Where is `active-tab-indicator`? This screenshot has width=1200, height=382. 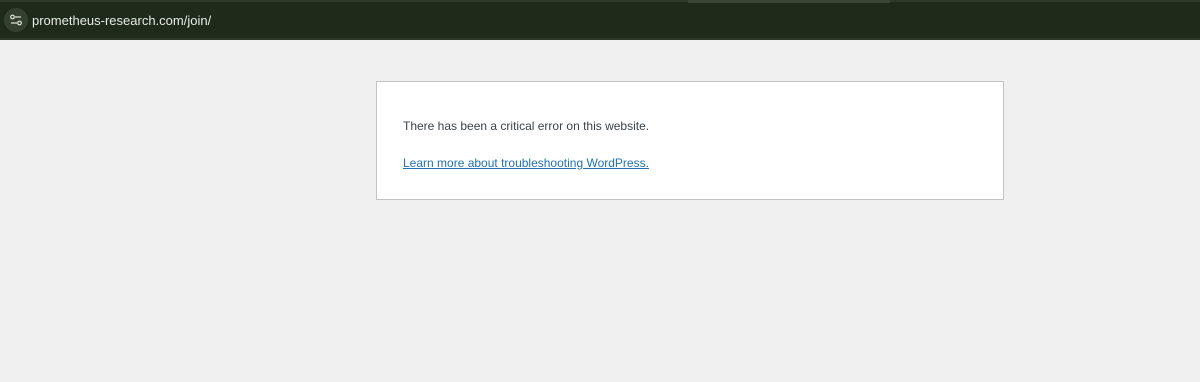
active-tab-indicator is located at coordinates (789, 1).